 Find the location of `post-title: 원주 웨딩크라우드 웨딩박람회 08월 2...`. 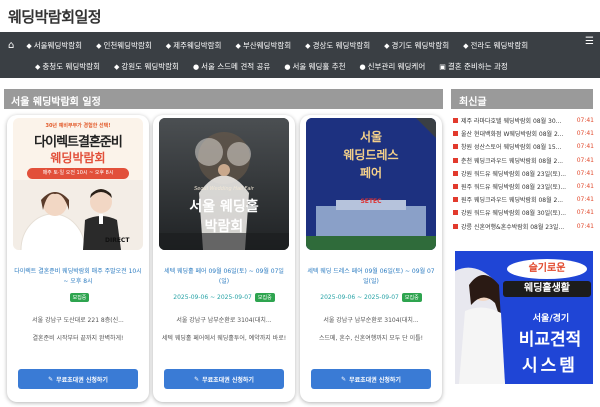

post-title: 원주 웨딩크라우드 웨딩박람회 08월 2... is located at coordinates (517, 199).